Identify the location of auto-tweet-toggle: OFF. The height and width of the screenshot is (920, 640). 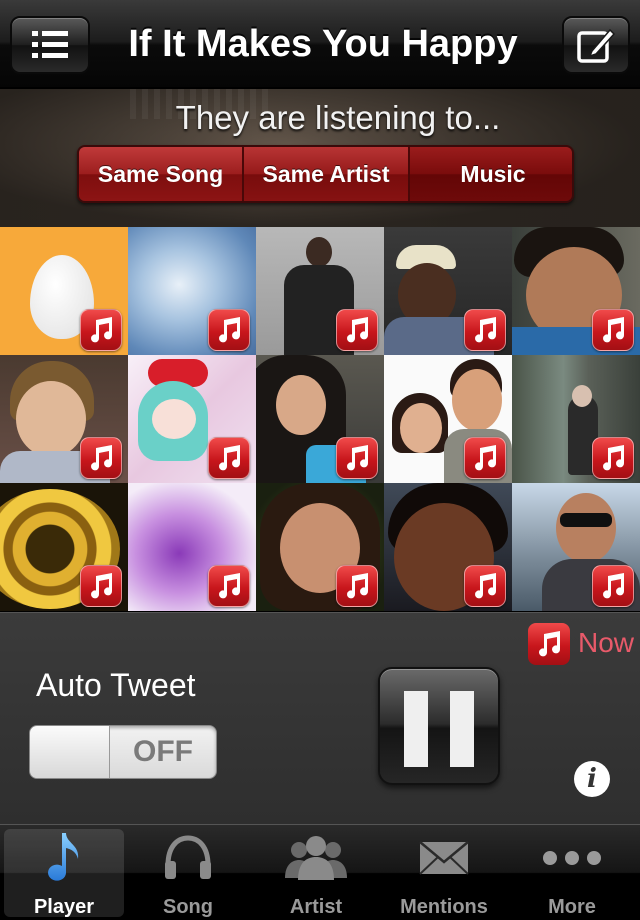
(123, 752).